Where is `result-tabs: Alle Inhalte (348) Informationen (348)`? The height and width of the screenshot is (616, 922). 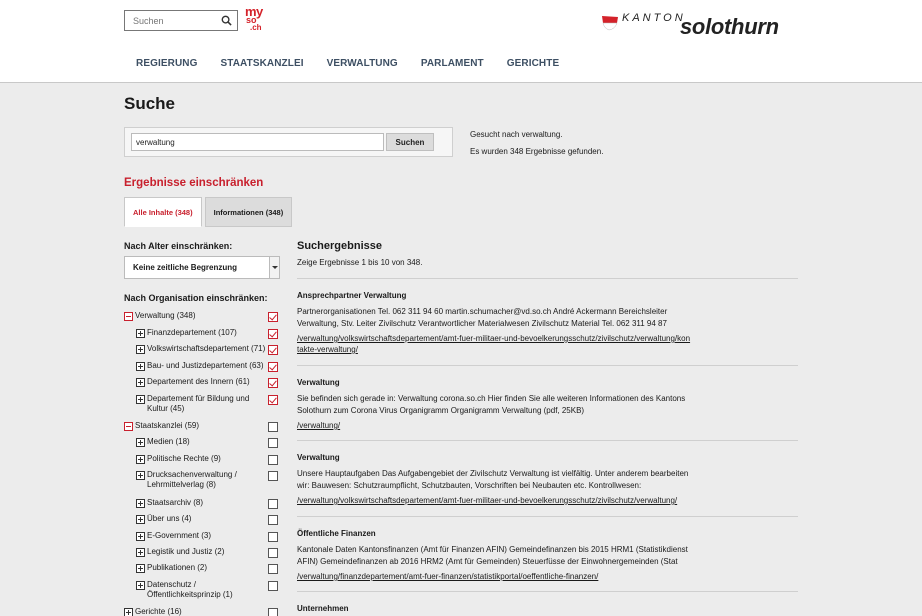
result-tabs: Alle Inhalte (348) Informationen (348) is located at coordinates (209, 212).